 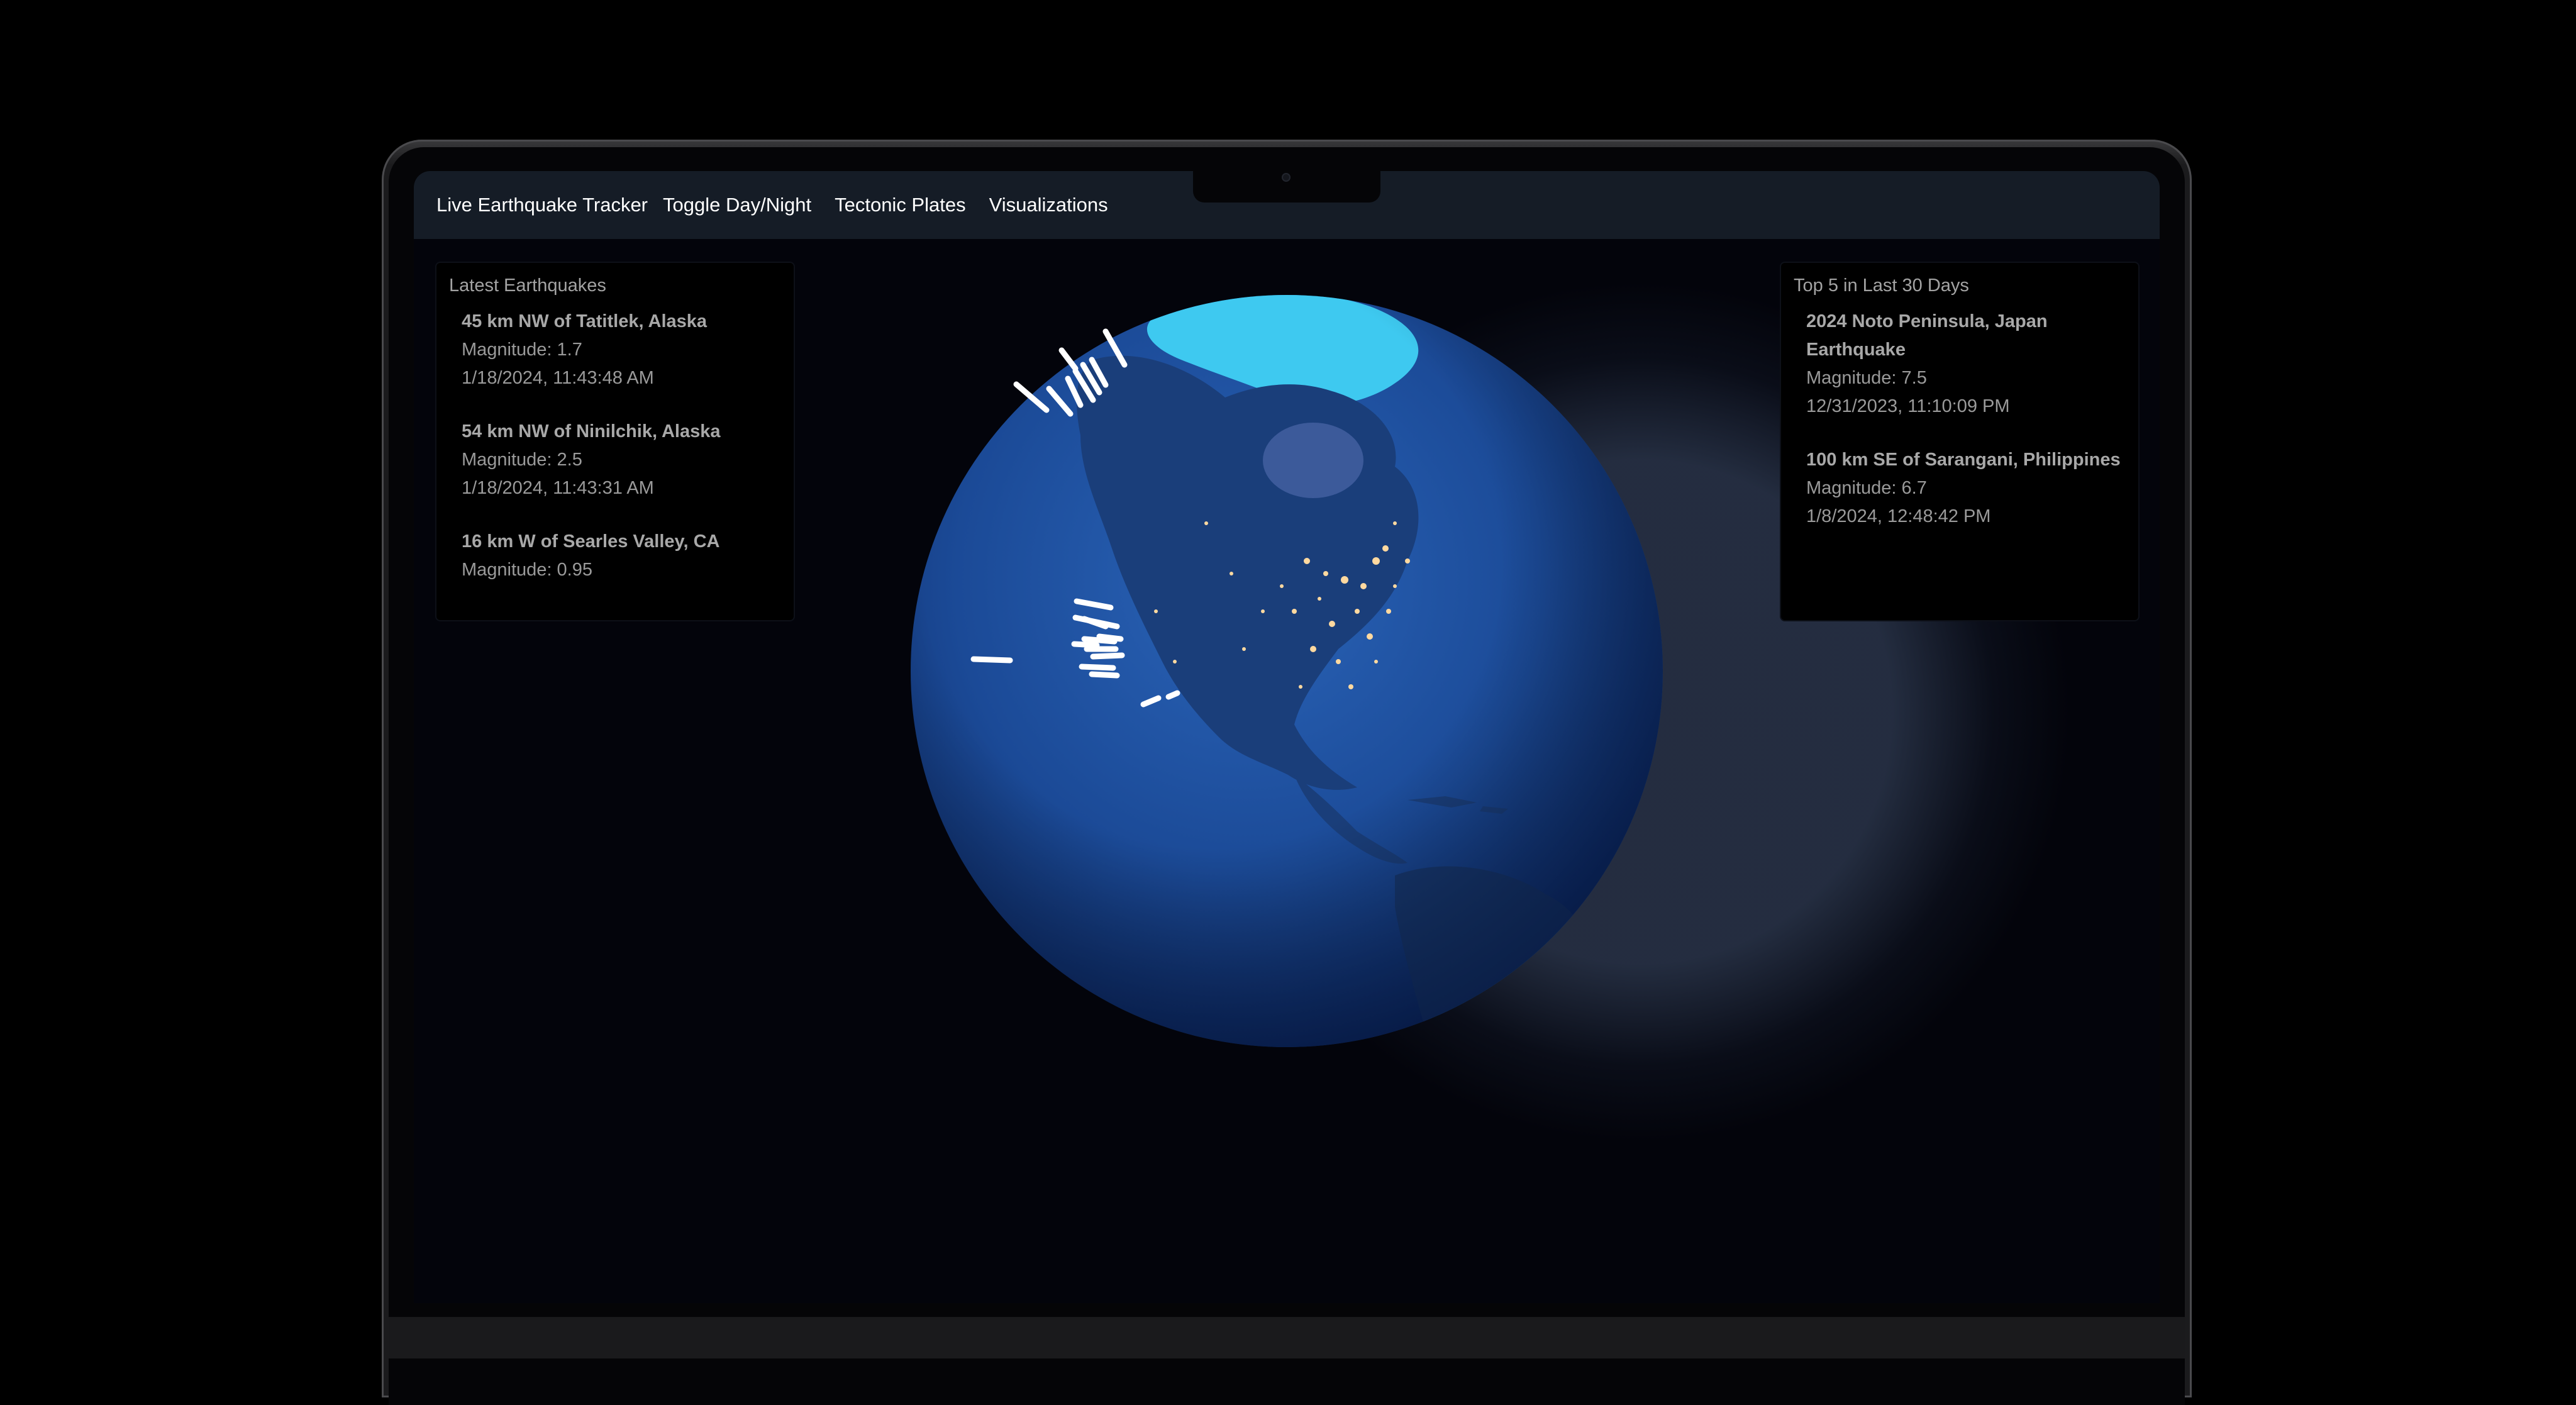 I want to click on panel-title: Latest Earthquakes, so click(x=527, y=285).